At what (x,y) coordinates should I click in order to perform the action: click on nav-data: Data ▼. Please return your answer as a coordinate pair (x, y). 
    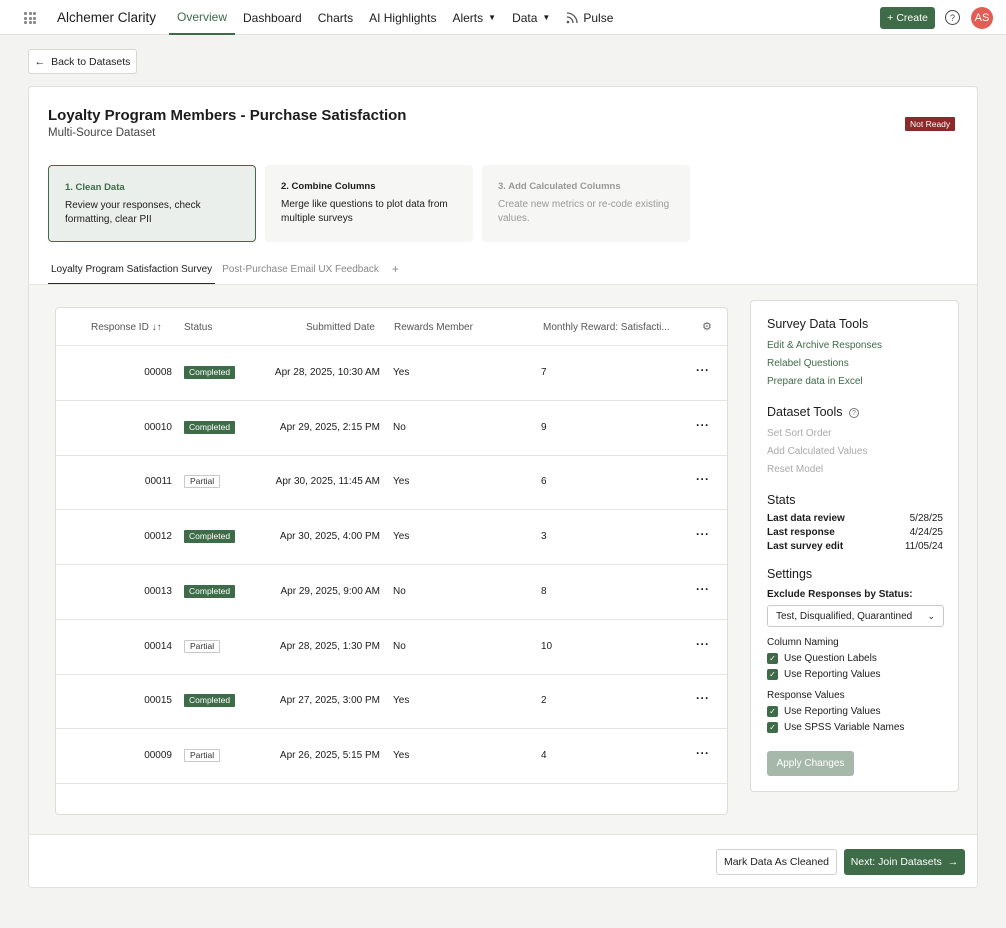
    Looking at the image, I should click on (531, 17).